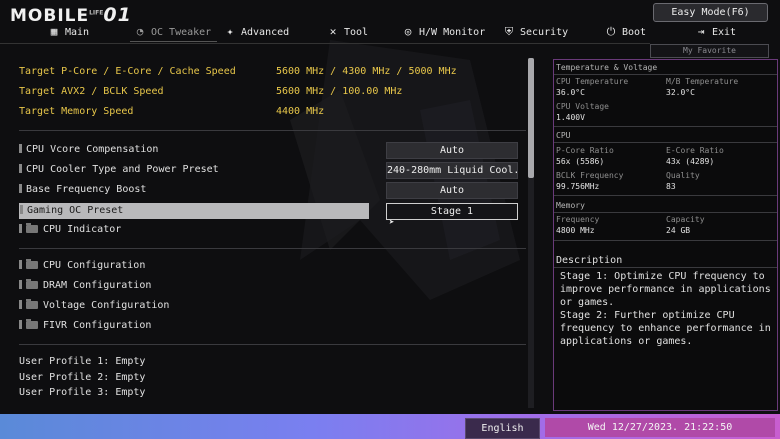 The image size is (780, 439). Describe the element at coordinates (502, 428) in the screenshot. I see `language-button: English` at that location.